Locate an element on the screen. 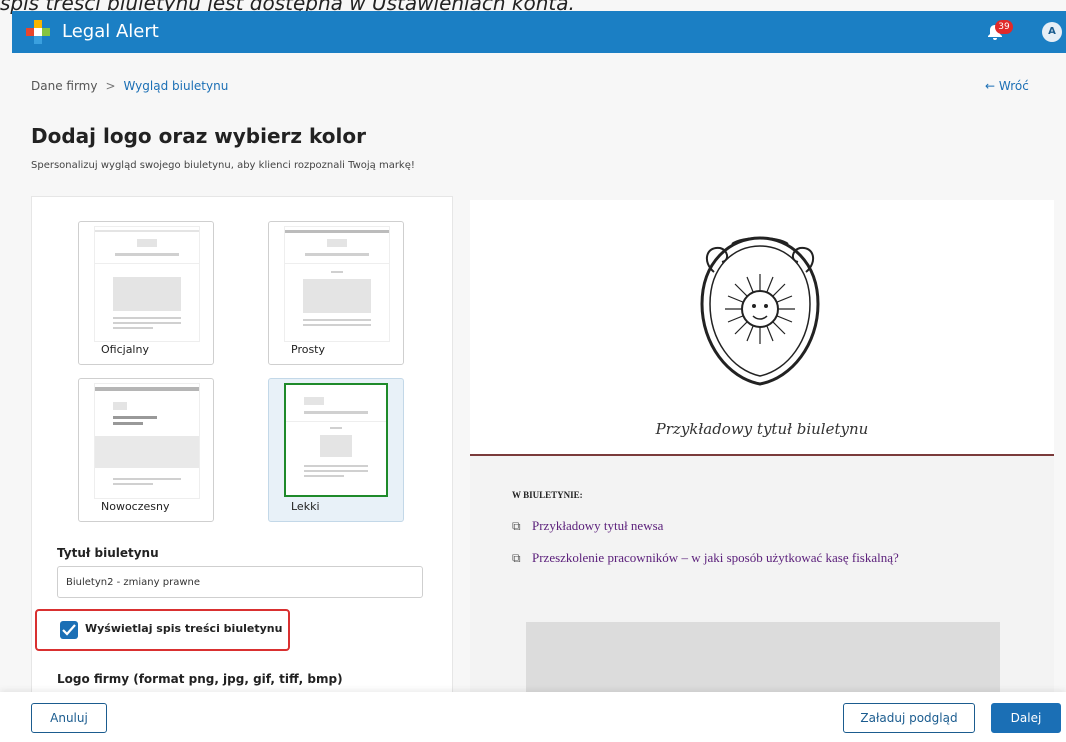 The height and width of the screenshot is (742, 1066). template-card-lekki: Lekki is located at coordinates (336, 450).